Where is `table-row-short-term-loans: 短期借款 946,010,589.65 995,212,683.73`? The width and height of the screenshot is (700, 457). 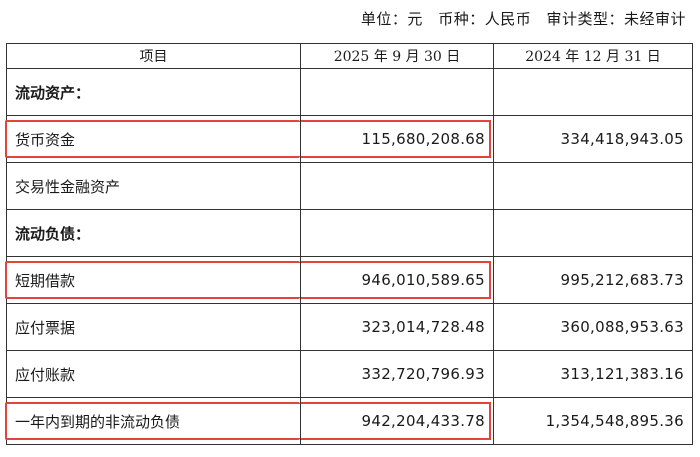 table-row-short-term-loans: 短期借款 946,010,589.65 995,212,683.73 is located at coordinates (349, 280).